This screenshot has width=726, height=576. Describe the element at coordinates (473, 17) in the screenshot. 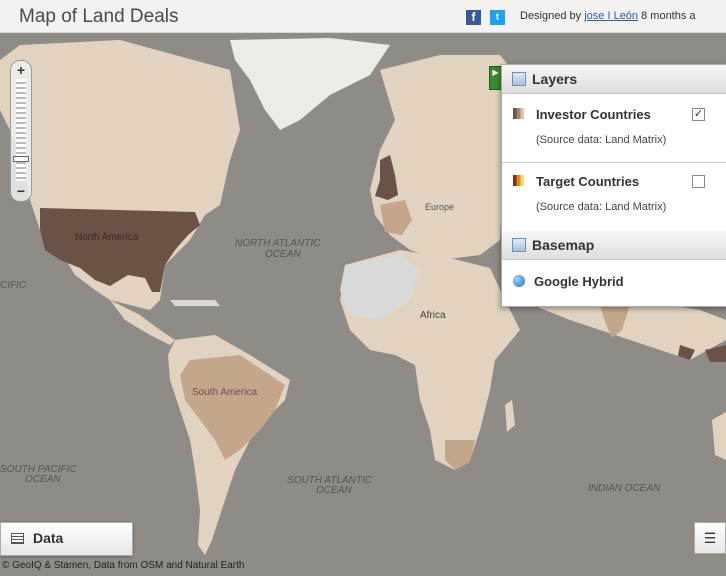

I see `facebook-icon: f` at that location.